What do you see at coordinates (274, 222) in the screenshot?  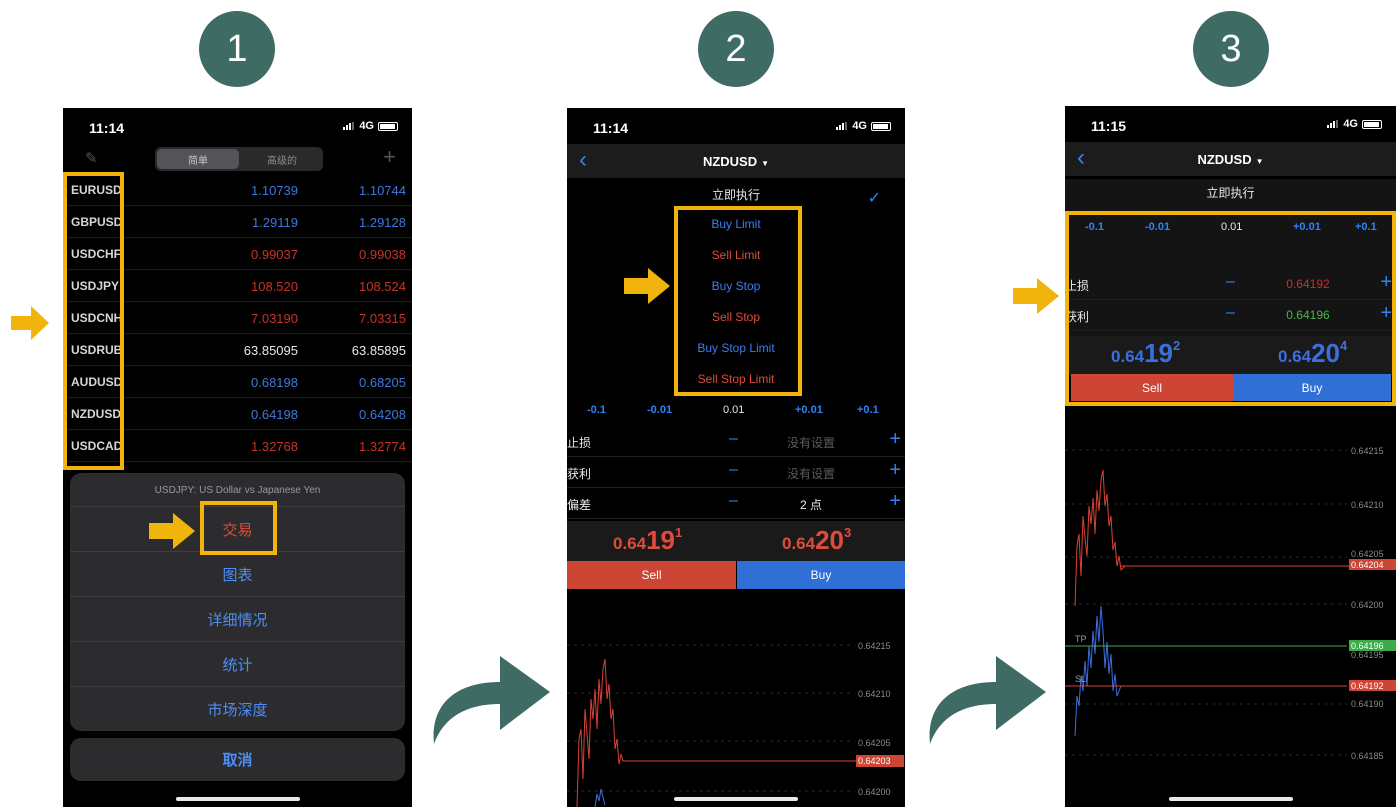 I see `quote-bid: 1.29119` at bounding box center [274, 222].